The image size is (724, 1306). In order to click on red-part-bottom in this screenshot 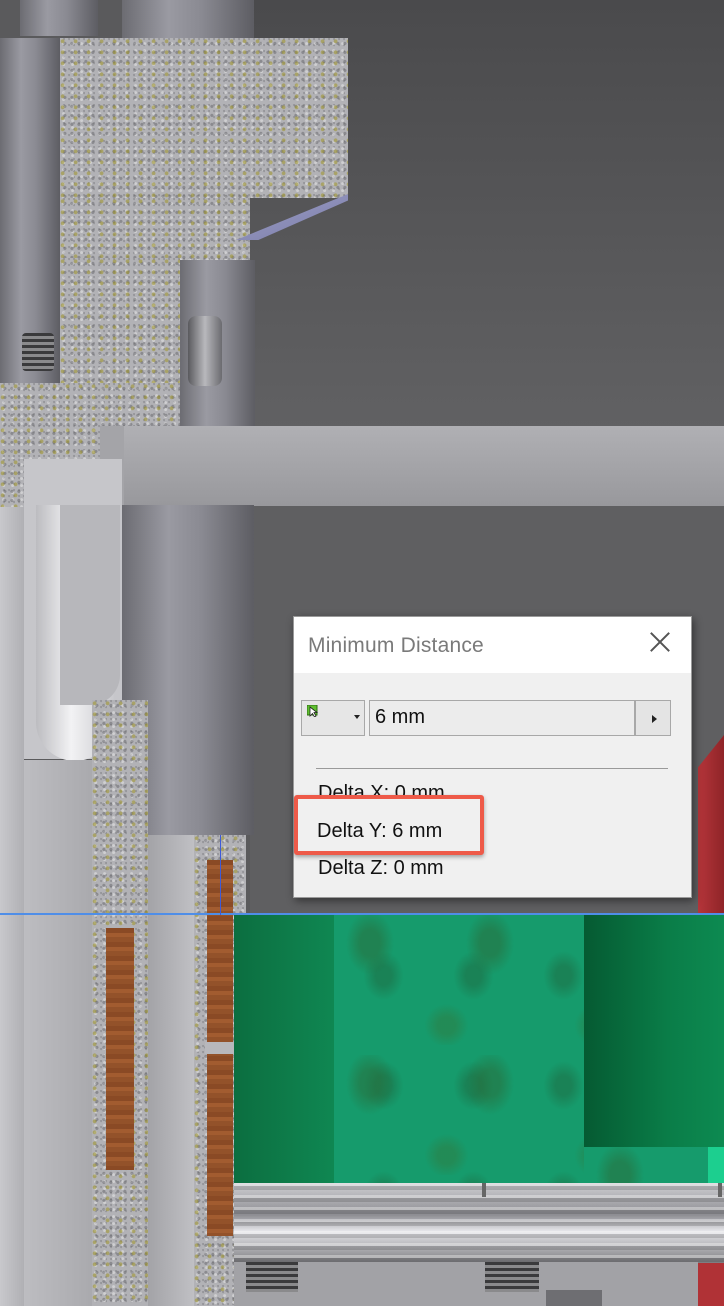, I will do `click(711, 1284)`.